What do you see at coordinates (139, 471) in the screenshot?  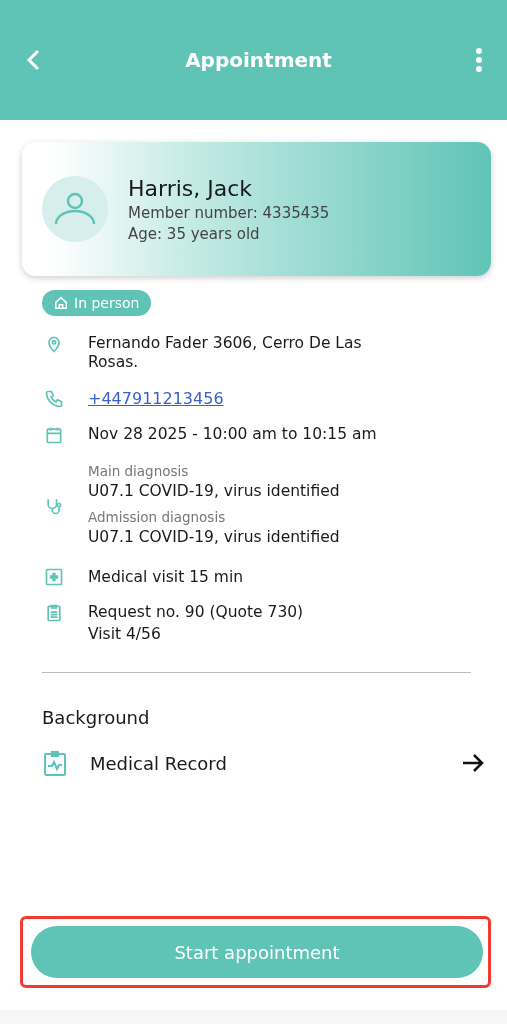 I see `diagnosis-label: Main diagnosis` at bounding box center [139, 471].